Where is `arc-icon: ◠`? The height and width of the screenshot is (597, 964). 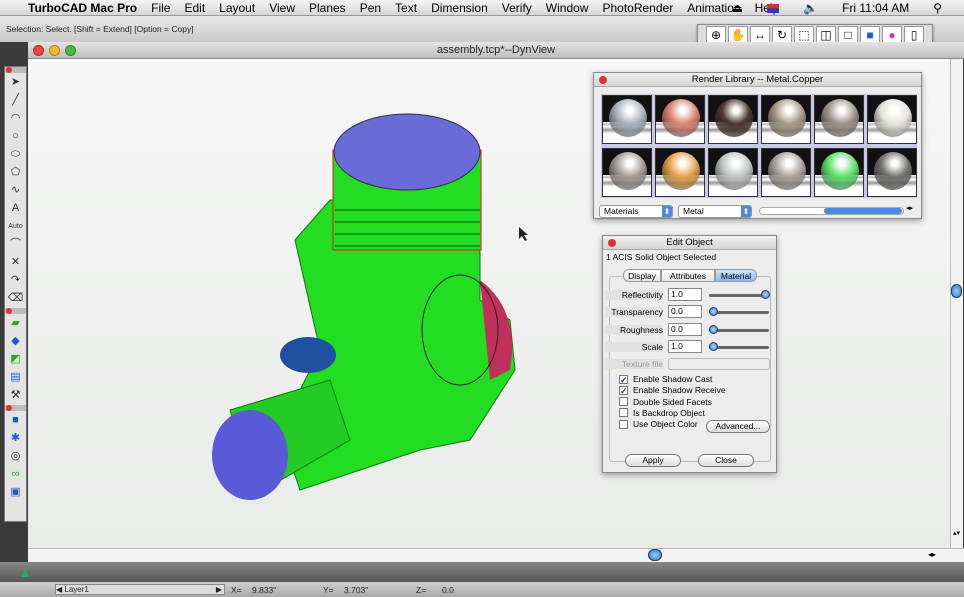 arc-icon: ◠ is located at coordinates (15, 118).